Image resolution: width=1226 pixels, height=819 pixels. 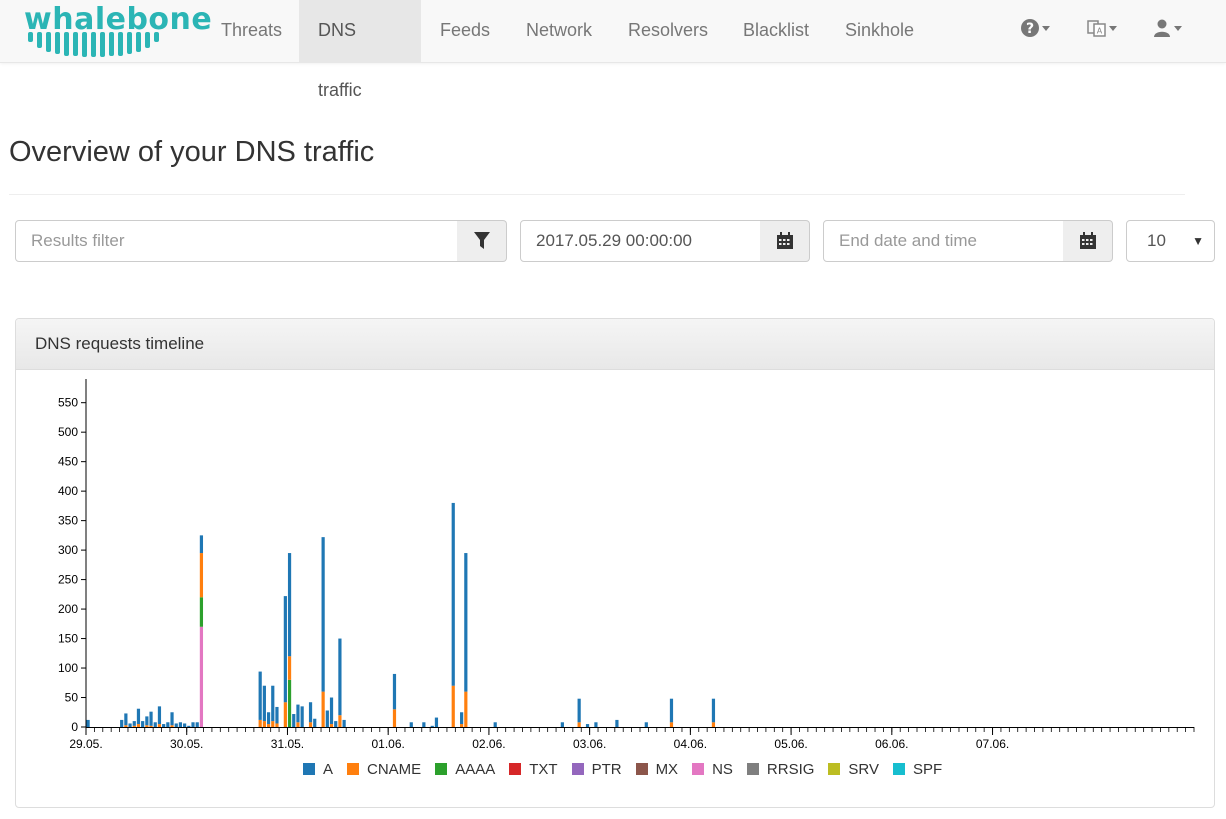 What do you see at coordinates (640, 241) in the screenshot?
I see `start-date-input` at bounding box center [640, 241].